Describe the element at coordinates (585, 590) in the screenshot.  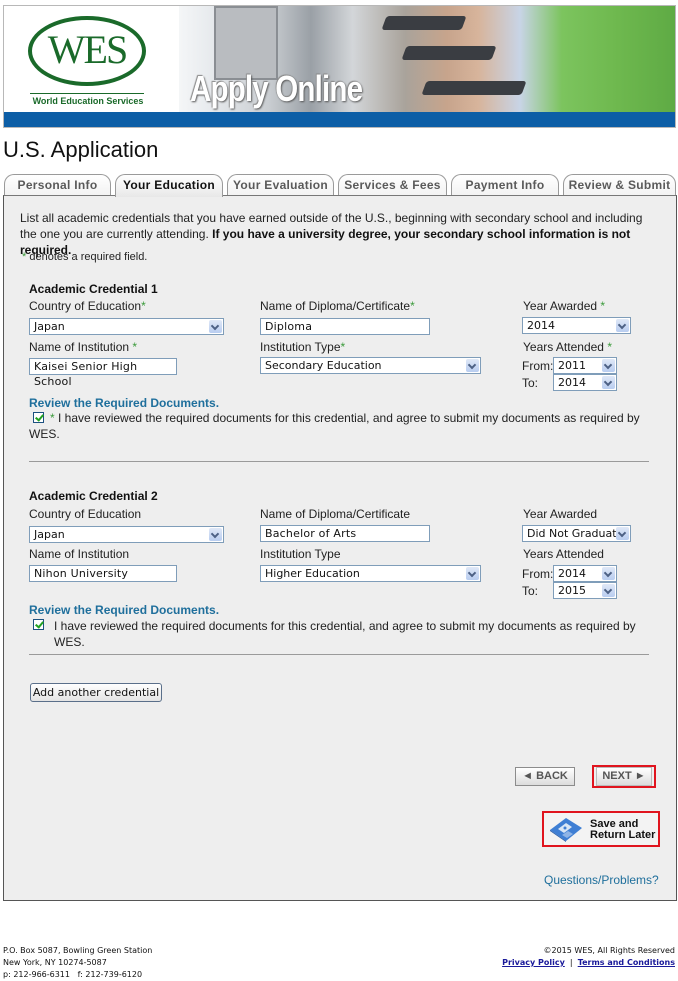
I see `to-year-select-2: 2015` at that location.